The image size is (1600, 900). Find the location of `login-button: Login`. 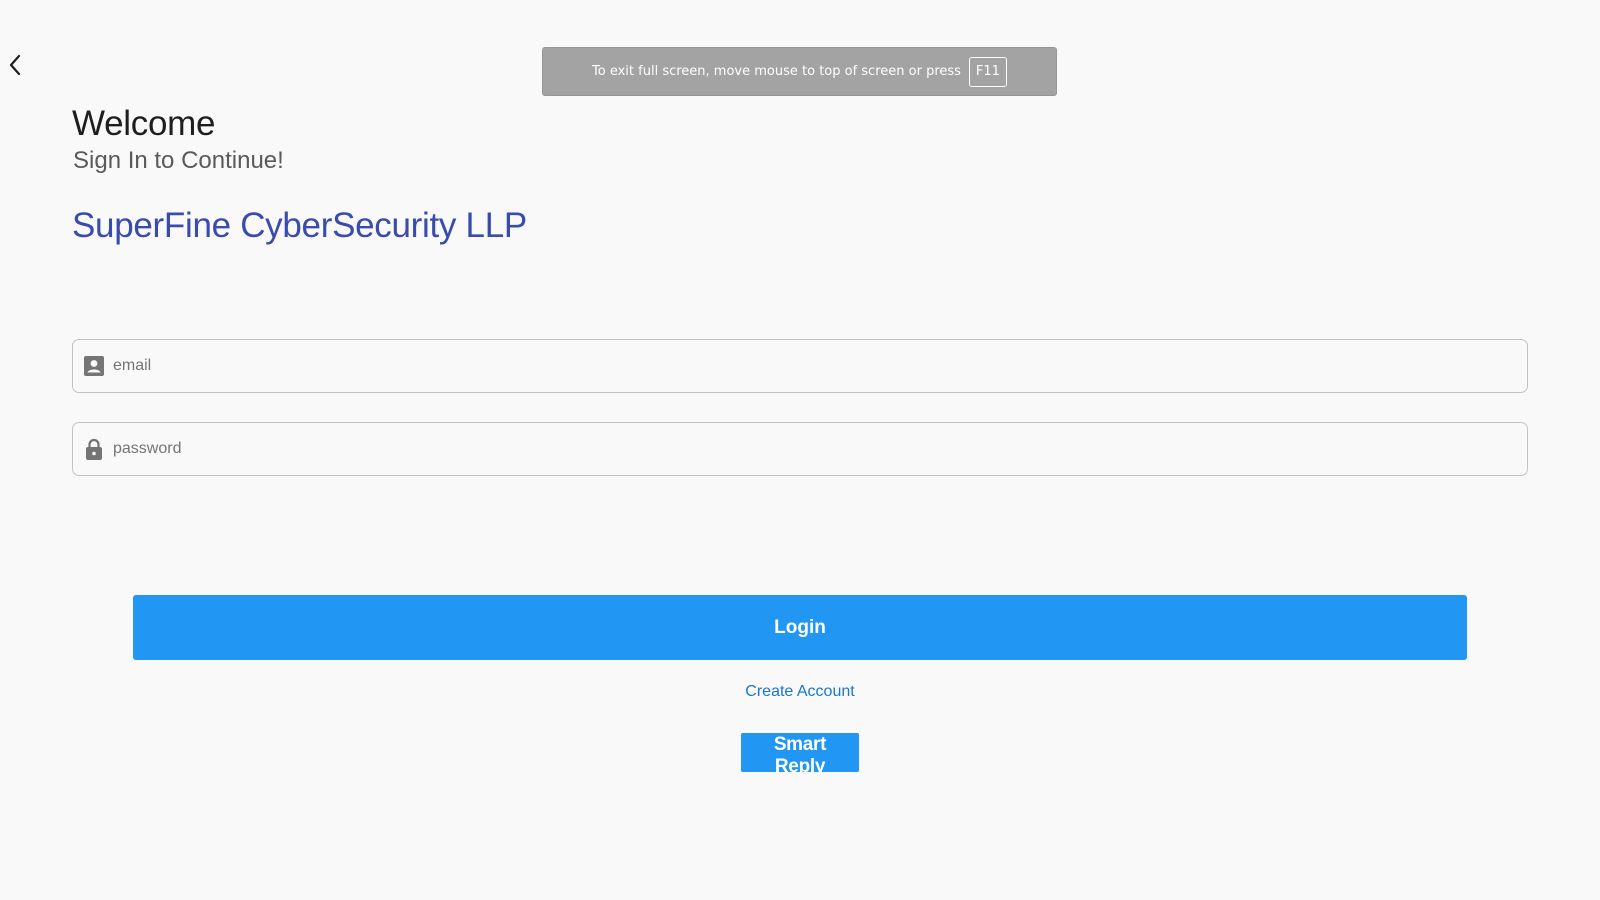

login-button: Login is located at coordinates (800, 627).